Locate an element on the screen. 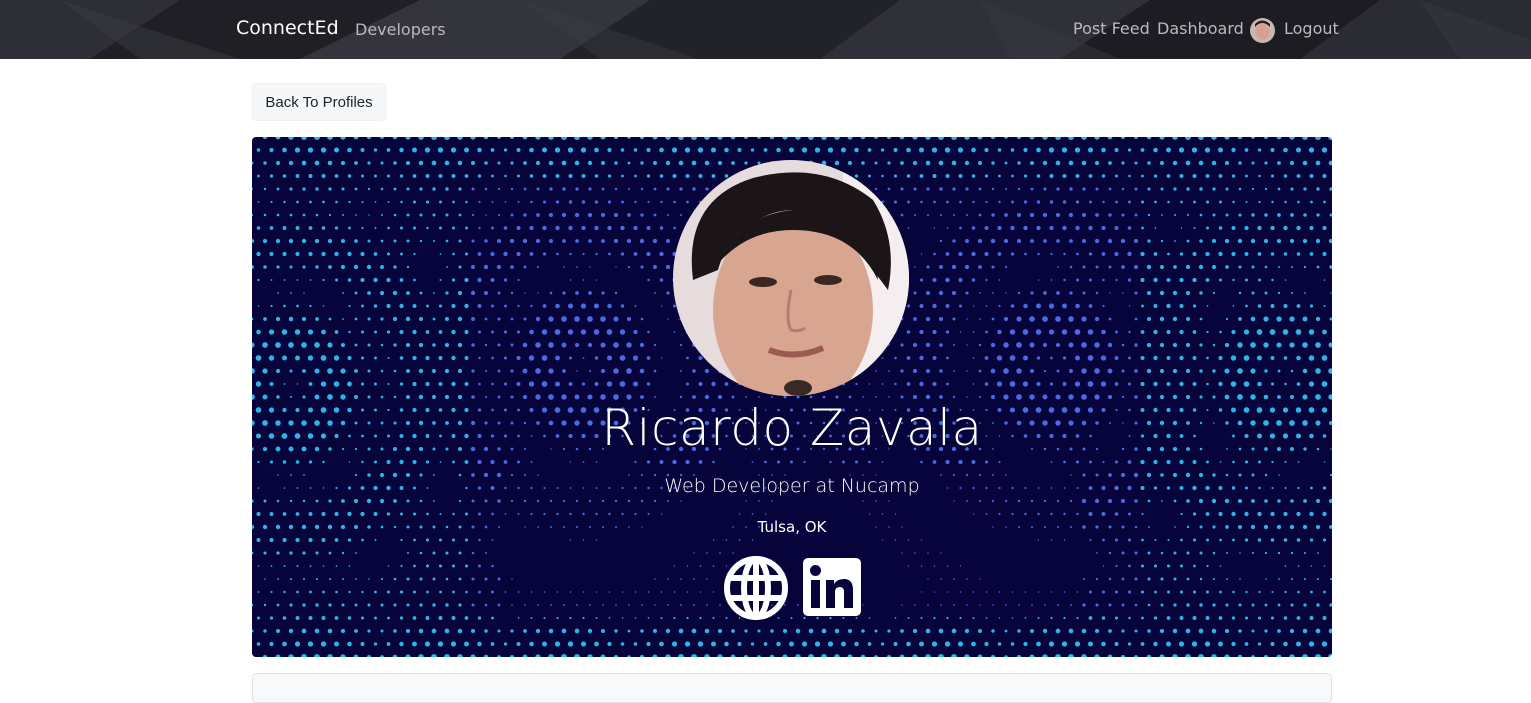  globe-icon is located at coordinates (756, 588).